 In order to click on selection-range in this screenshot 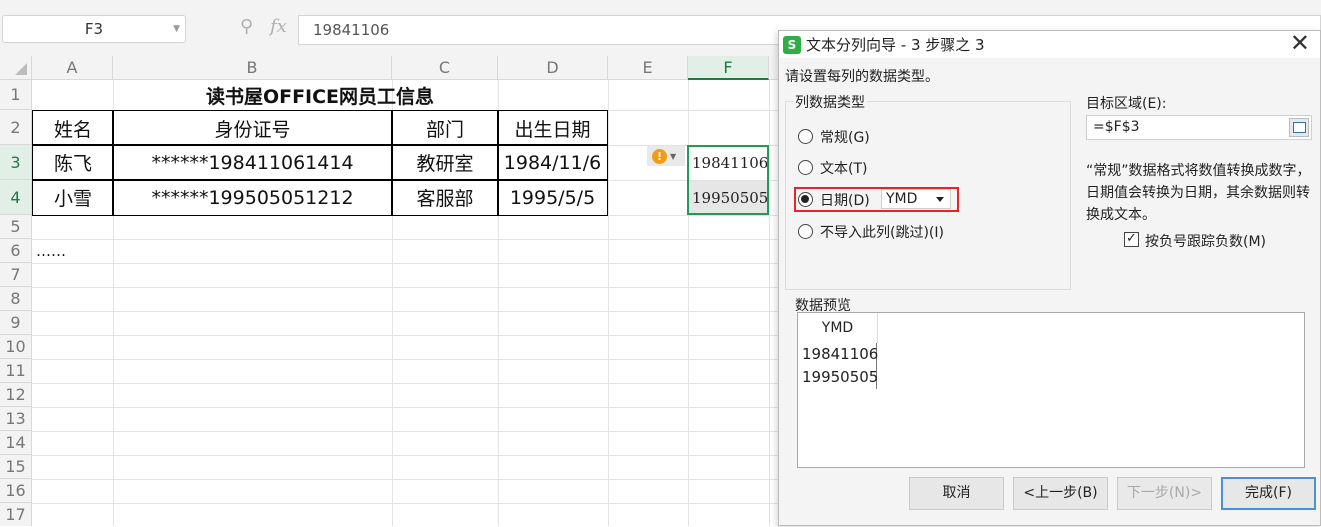, I will do `click(728, 180)`.